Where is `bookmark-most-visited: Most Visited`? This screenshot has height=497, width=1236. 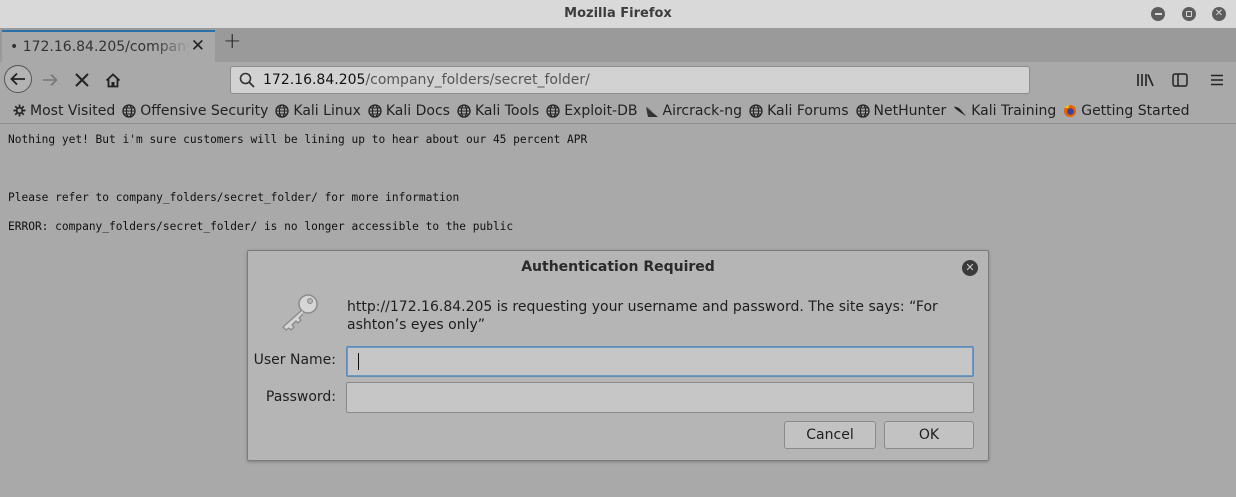 bookmark-most-visited: Most Visited is located at coordinates (63, 111).